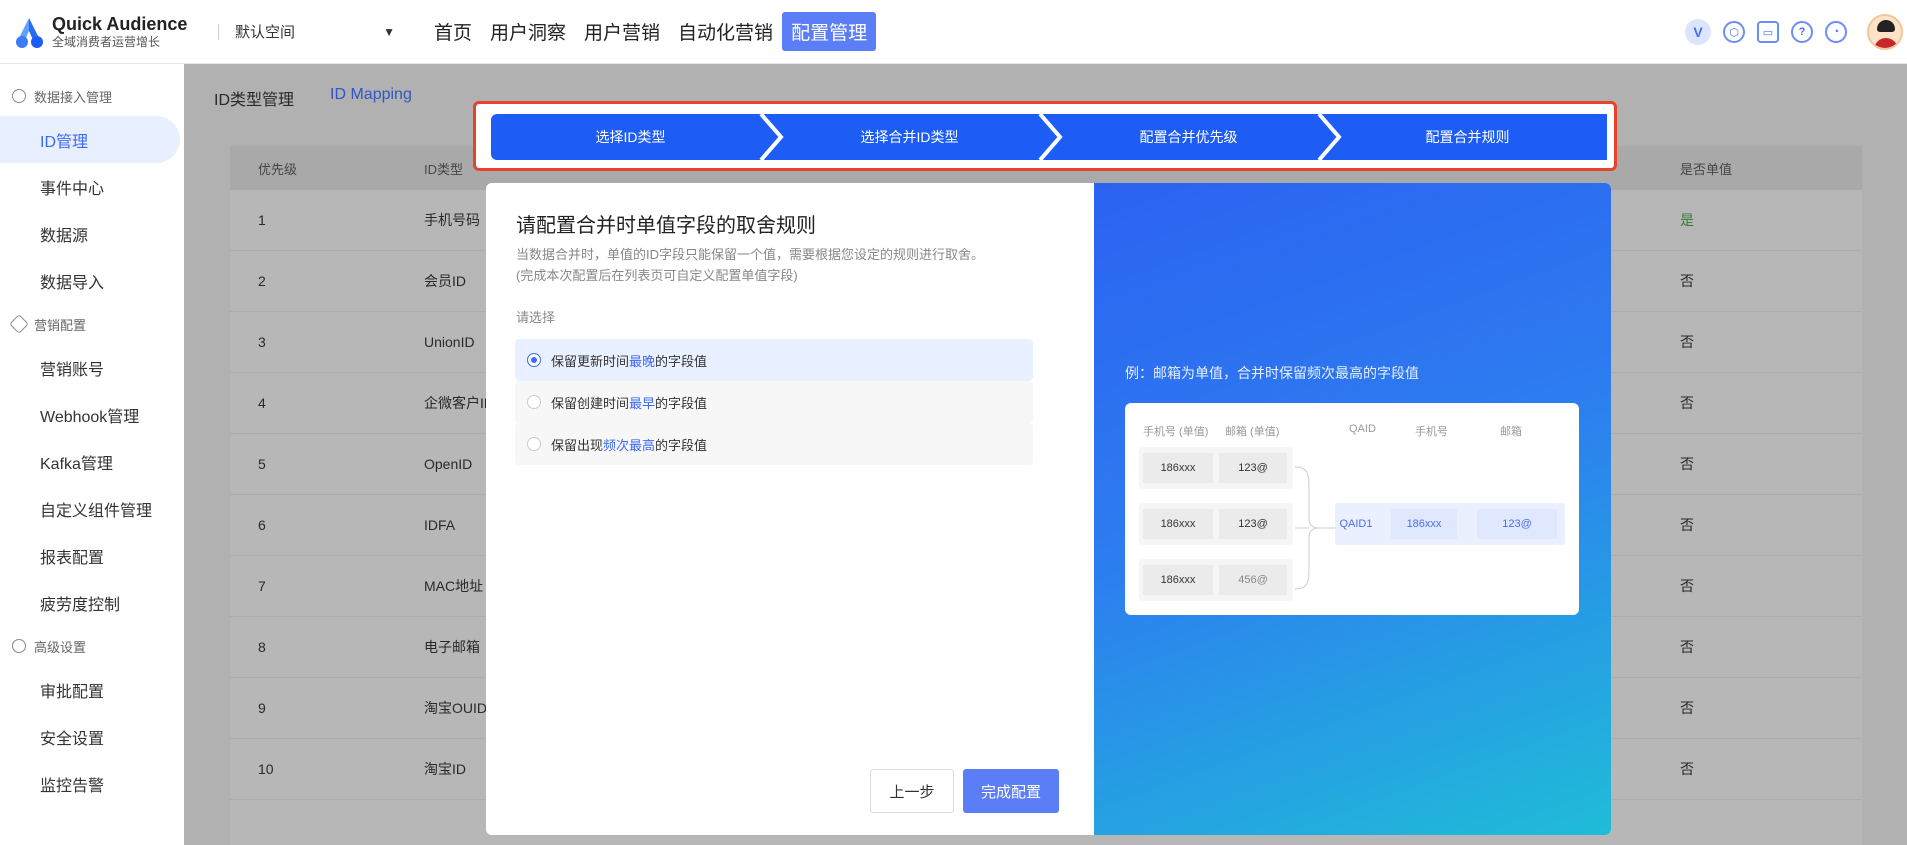 This screenshot has width=1907, height=845. I want to click on option-text: 保留出现, so click(577, 445).